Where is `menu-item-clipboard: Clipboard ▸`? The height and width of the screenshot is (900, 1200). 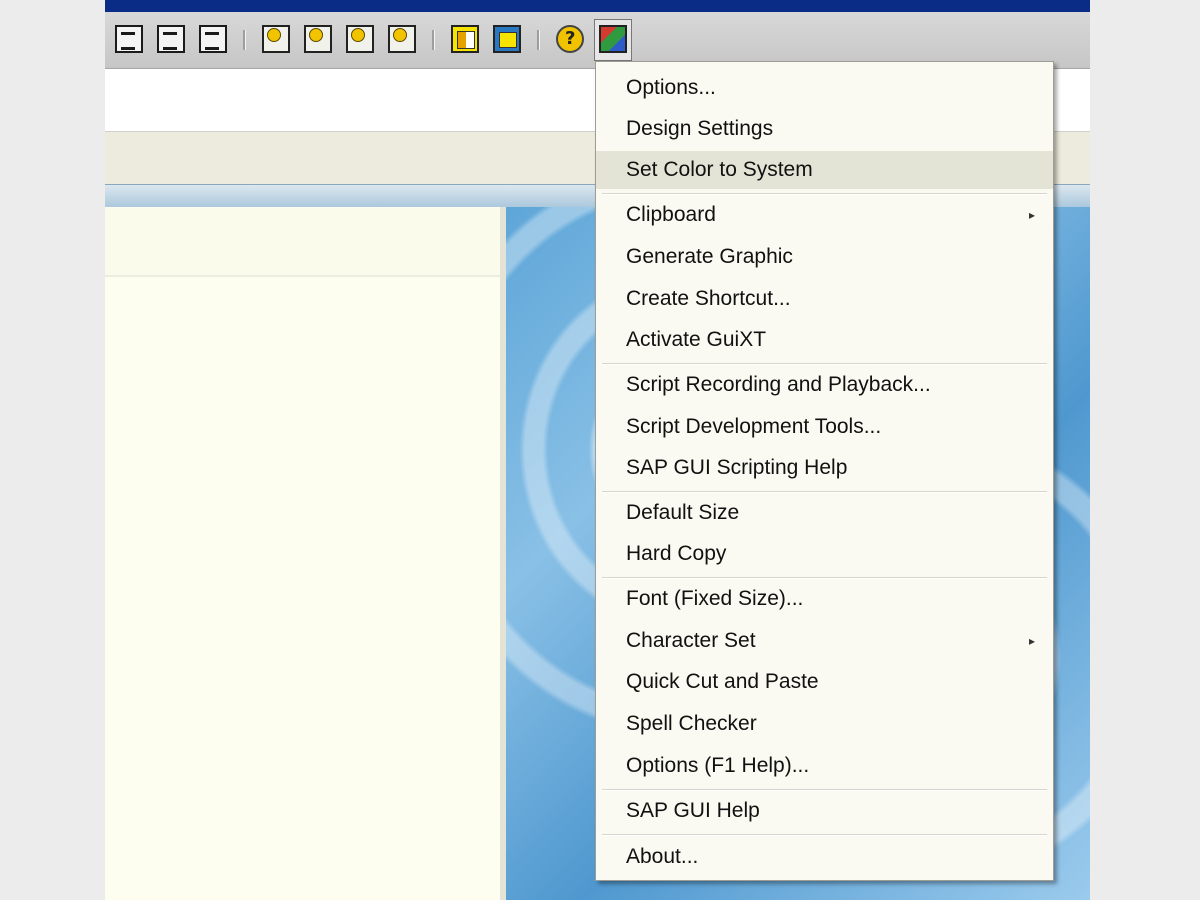
menu-item-clipboard: Clipboard ▸ is located at coordinates (824, 215).